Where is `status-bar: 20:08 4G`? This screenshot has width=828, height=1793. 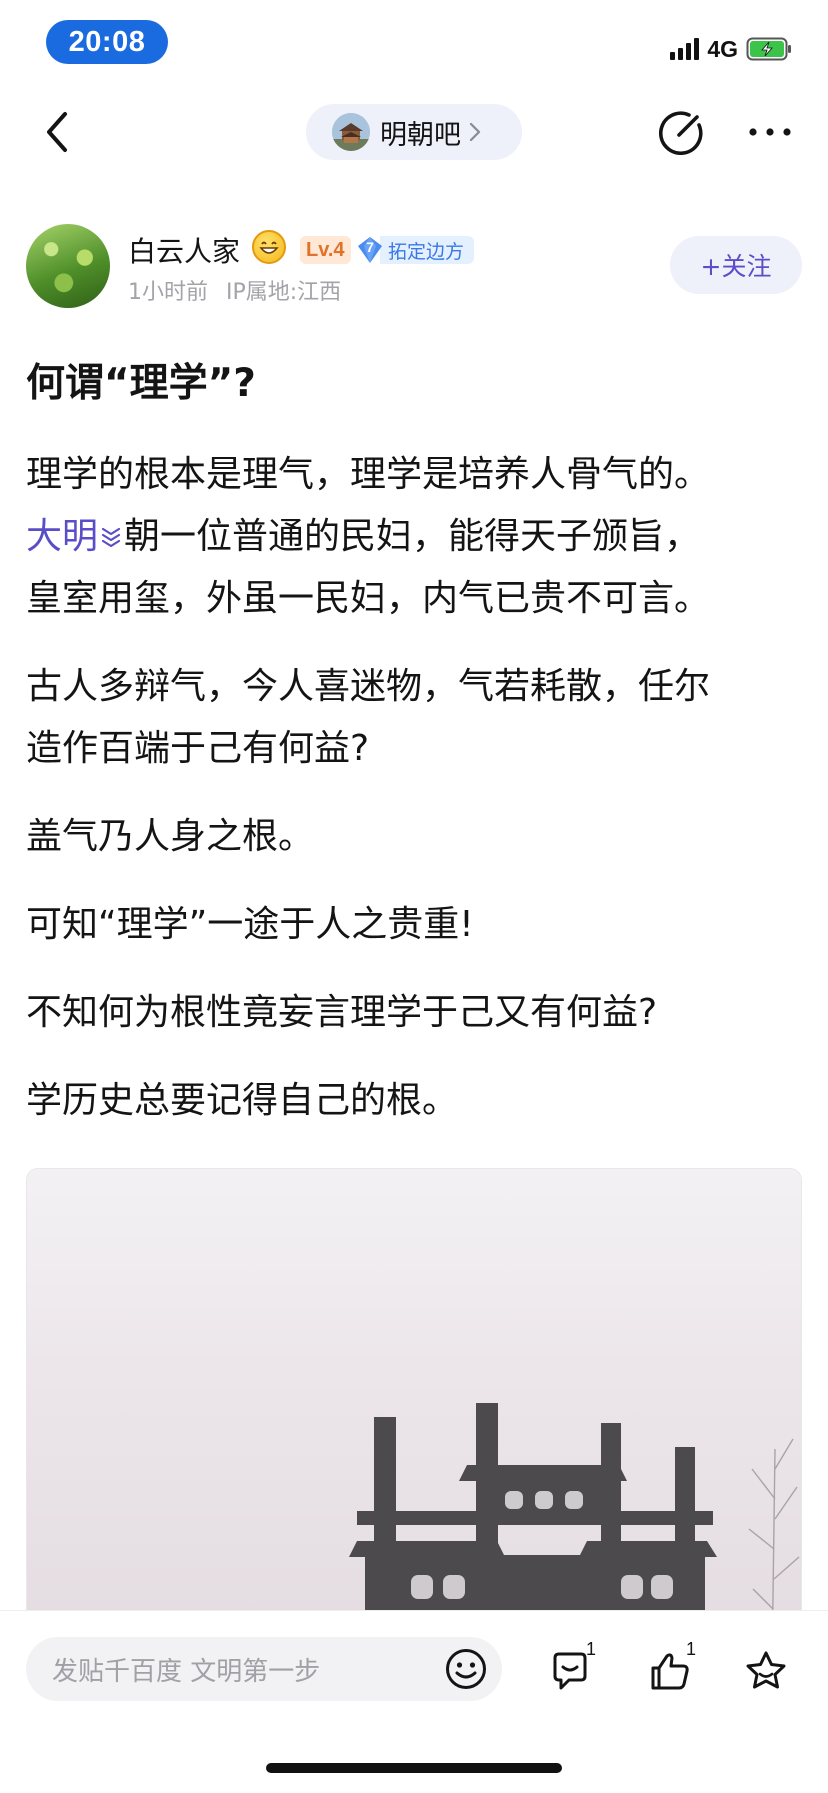
status-bar: 20:08 4G is located at coordinates (414, 44).